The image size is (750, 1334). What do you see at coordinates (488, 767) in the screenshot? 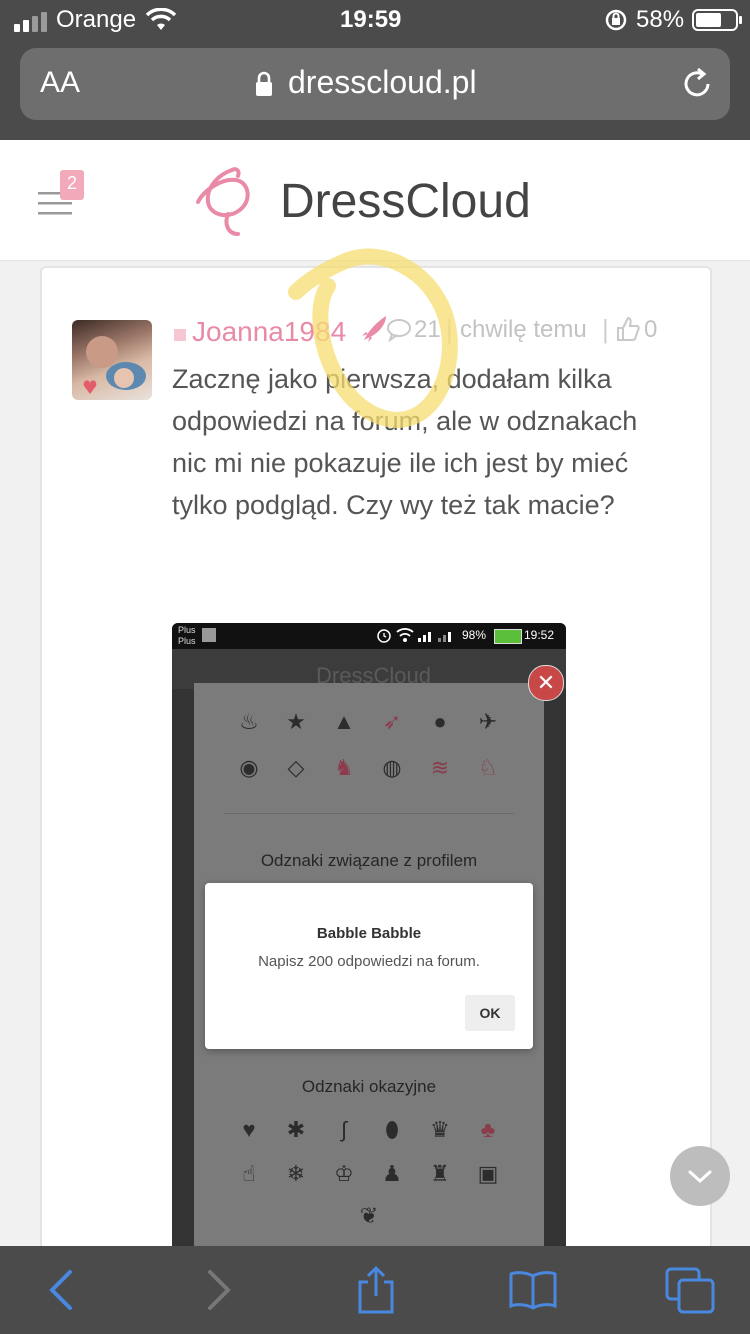
I see `bird-icon: ♘` at bounding box center [488, 767].